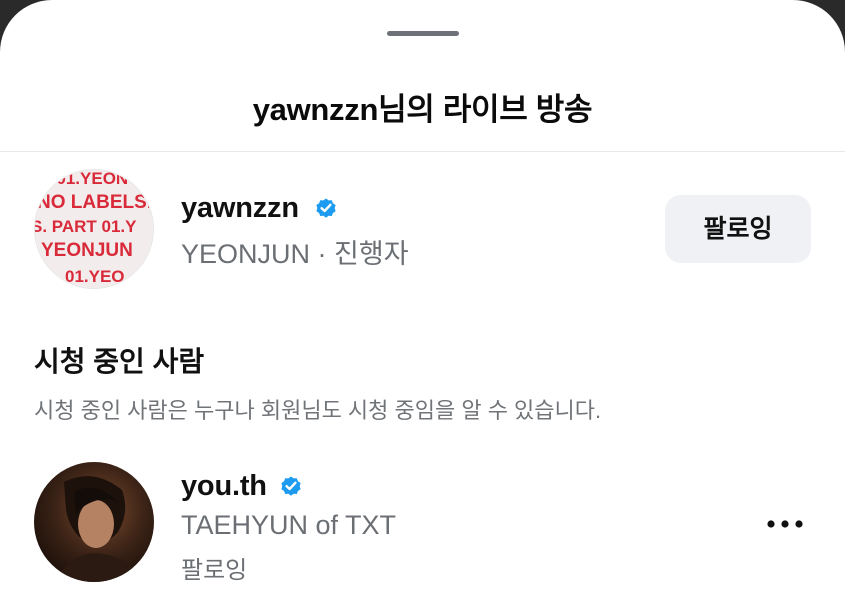 Image resolution: width=845 pixels, height=602 pixels. Describe the element at coordinates (318, 410) in the screenshot. I see `viewers-section-description: 시청 중인 사람은 누구나 회원님도 시청 중임을 알 수 있습니다.` at that location.